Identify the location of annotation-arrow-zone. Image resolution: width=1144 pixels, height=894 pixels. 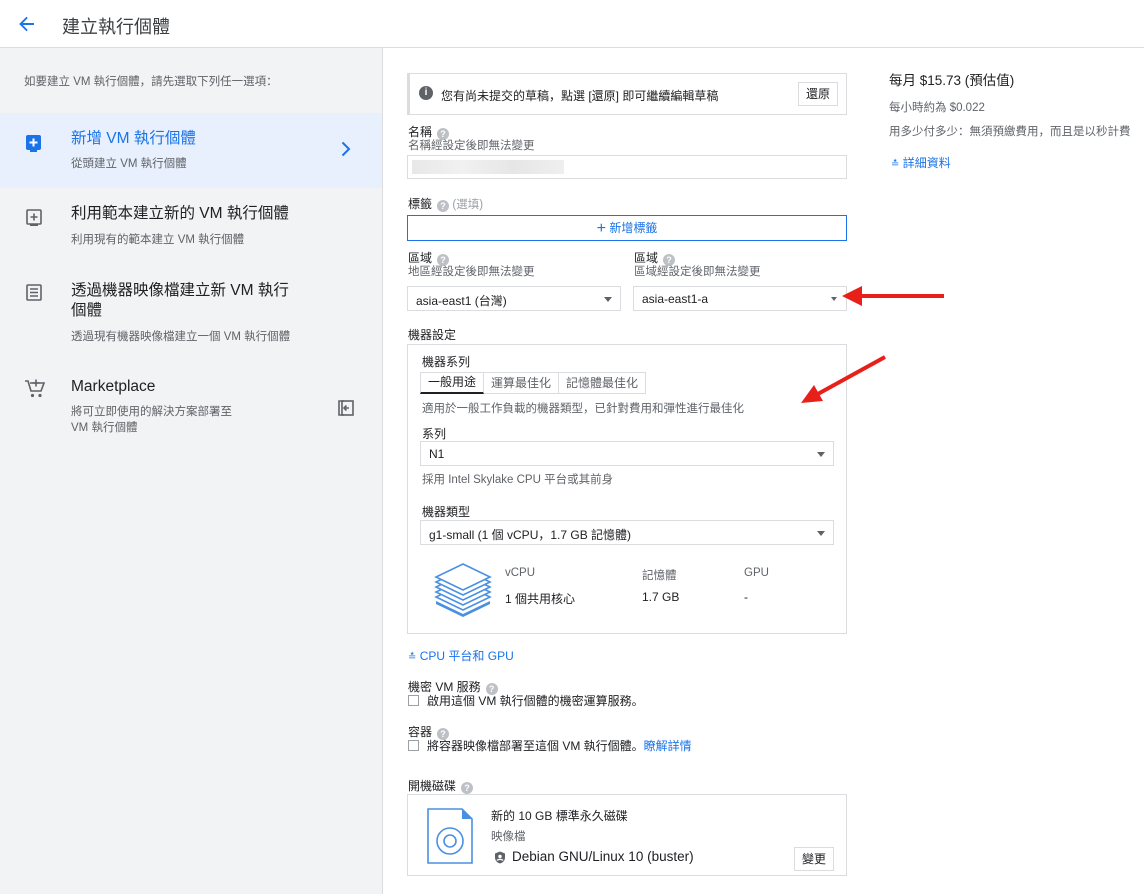
(893, 296).